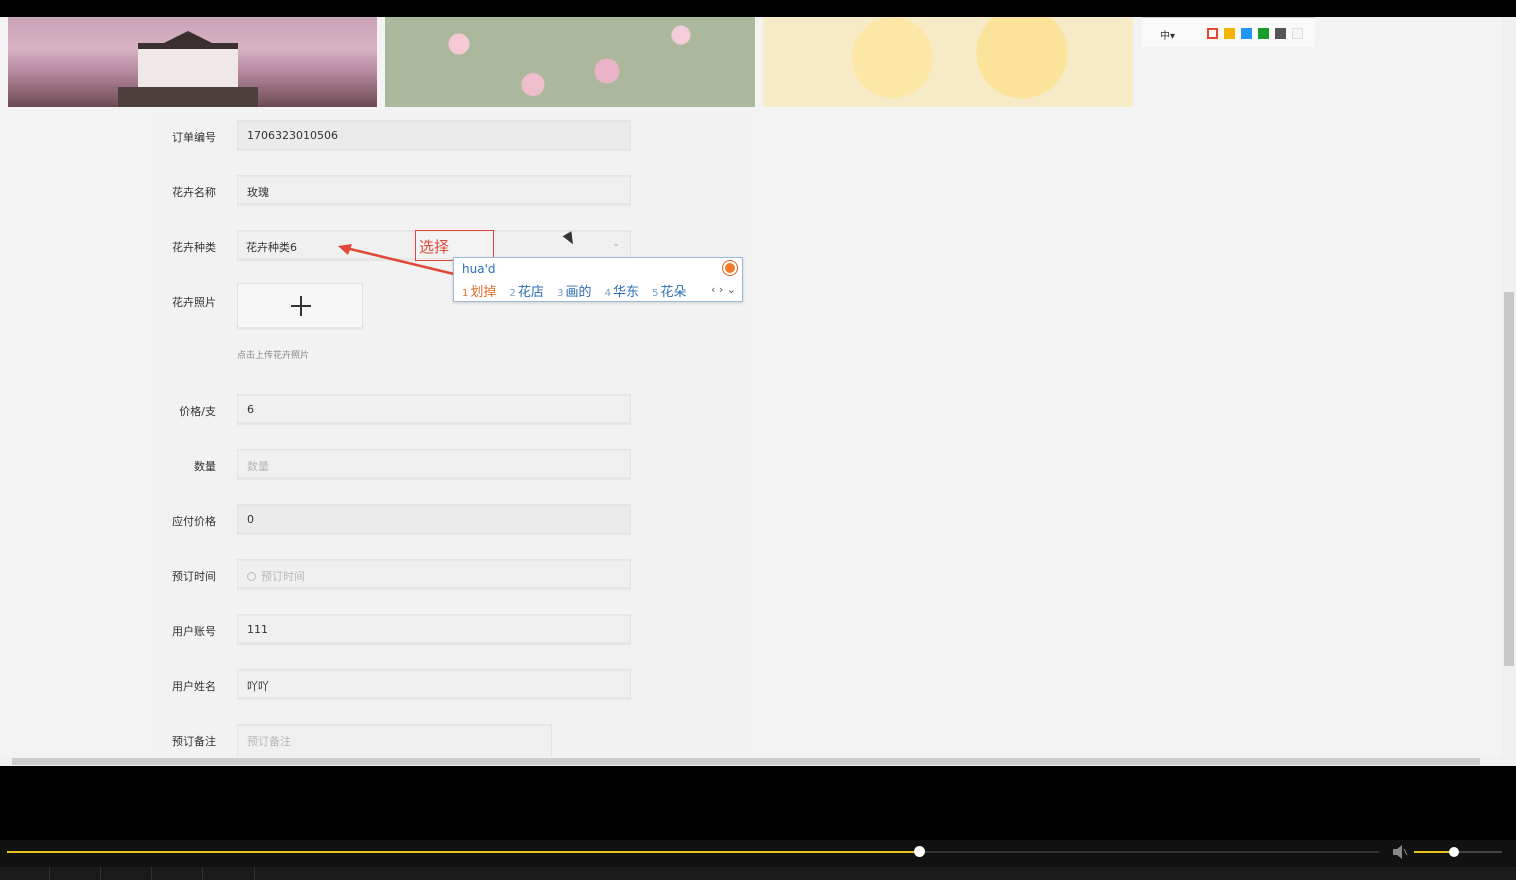  I want to click on ime-candidate: 4 华东, so click(622, 292).